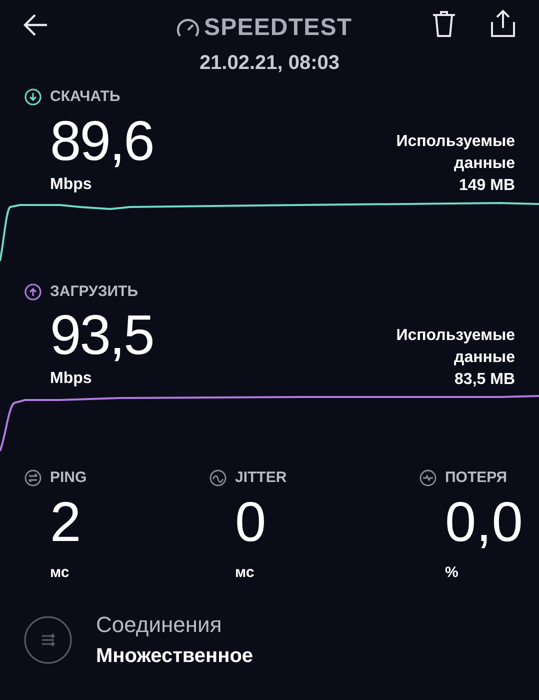 This screenshot has height=700, width=539. I want to click on trash-icon, so click(444, 24).